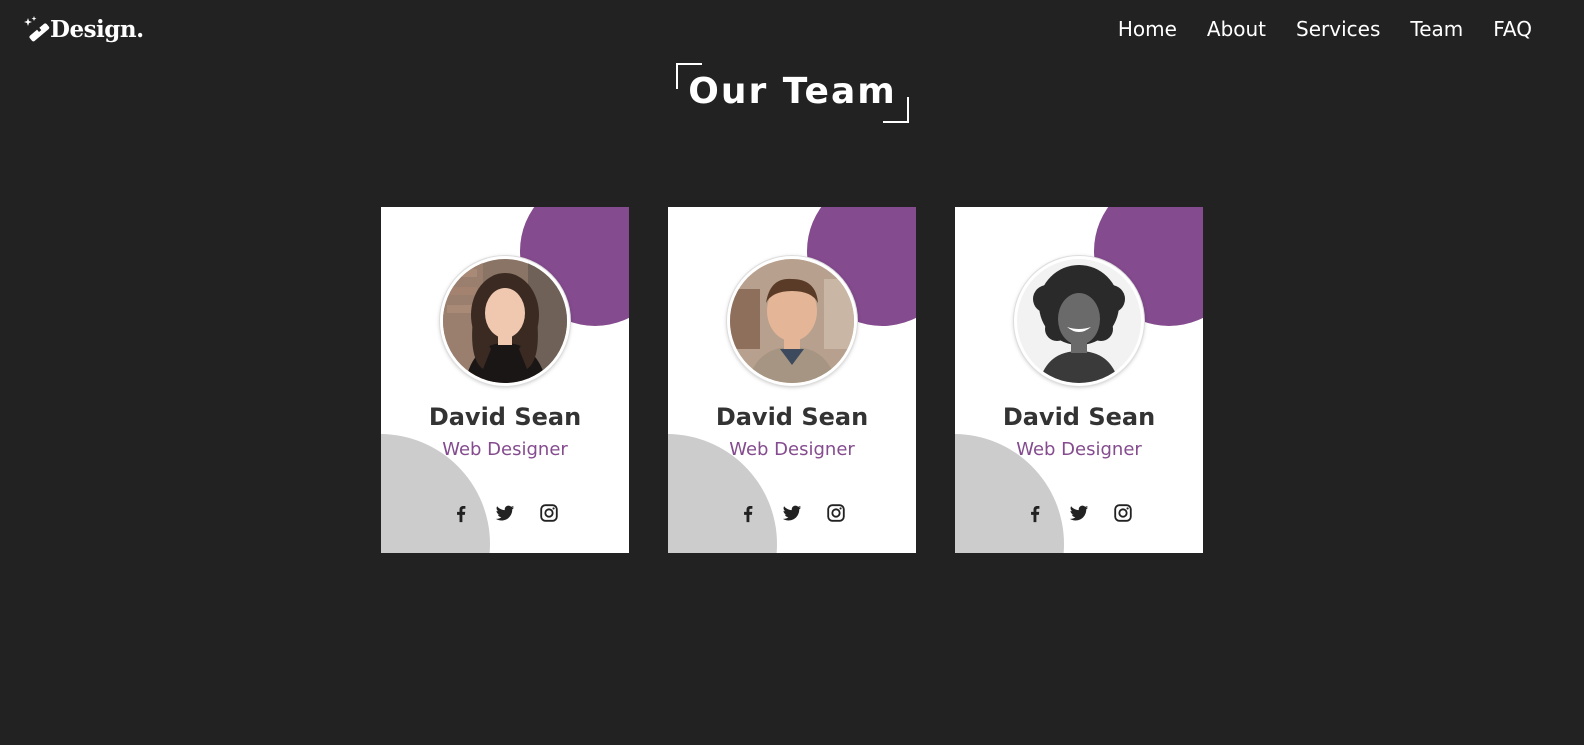 Image resolution: width=1584 pixels, height=745 pixels. I want to click on page-title: Our Team, so click(792, 91).